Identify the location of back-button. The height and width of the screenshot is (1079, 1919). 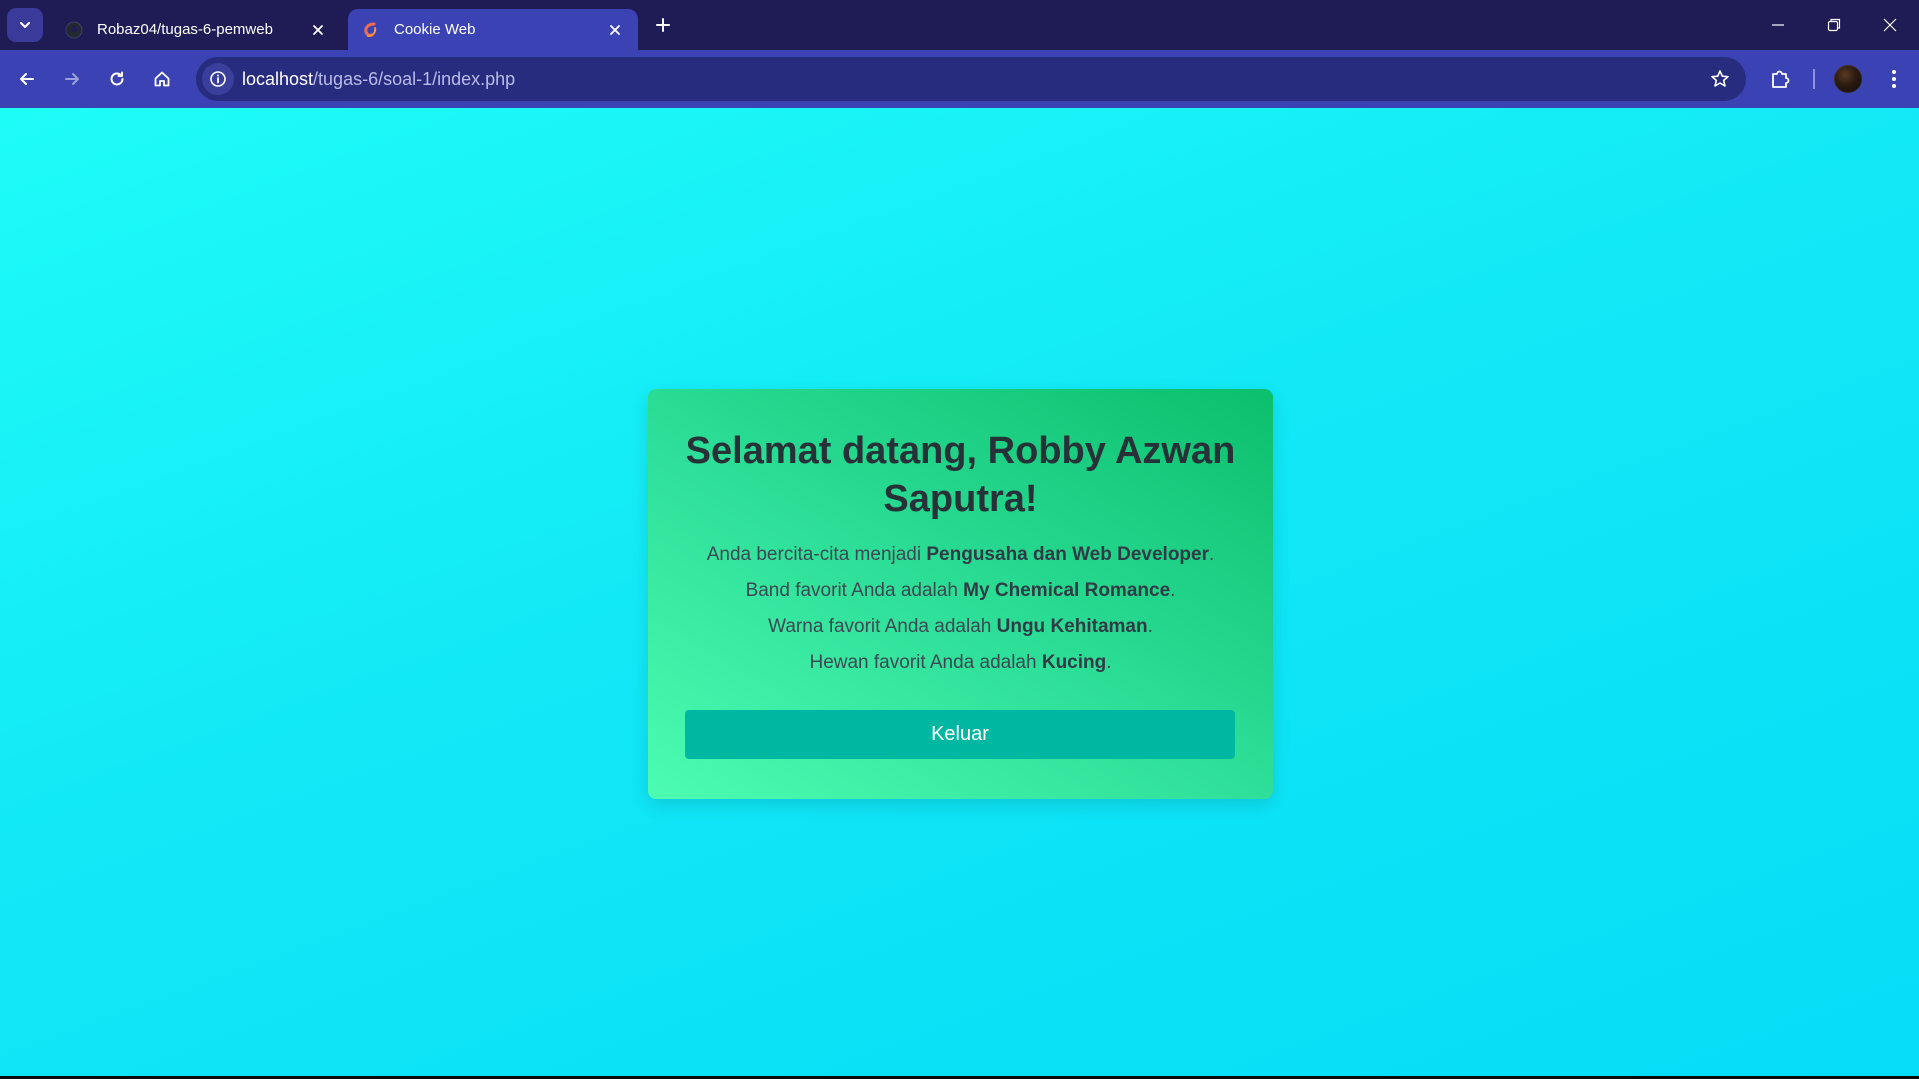
(27, 79).